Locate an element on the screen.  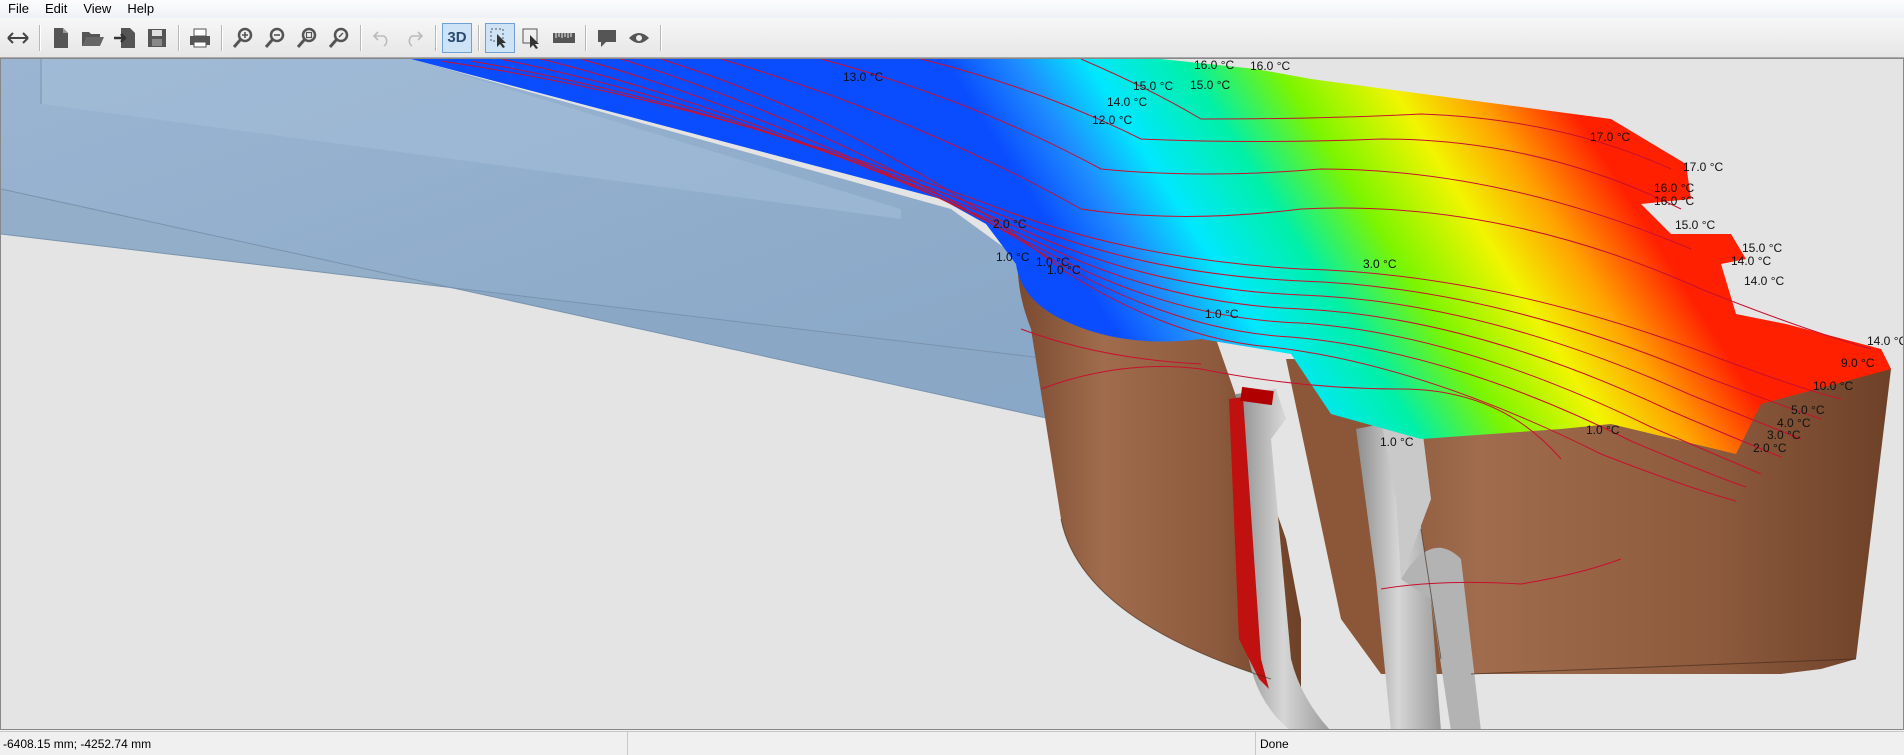
measure-button is located at coordinates (564, 38).